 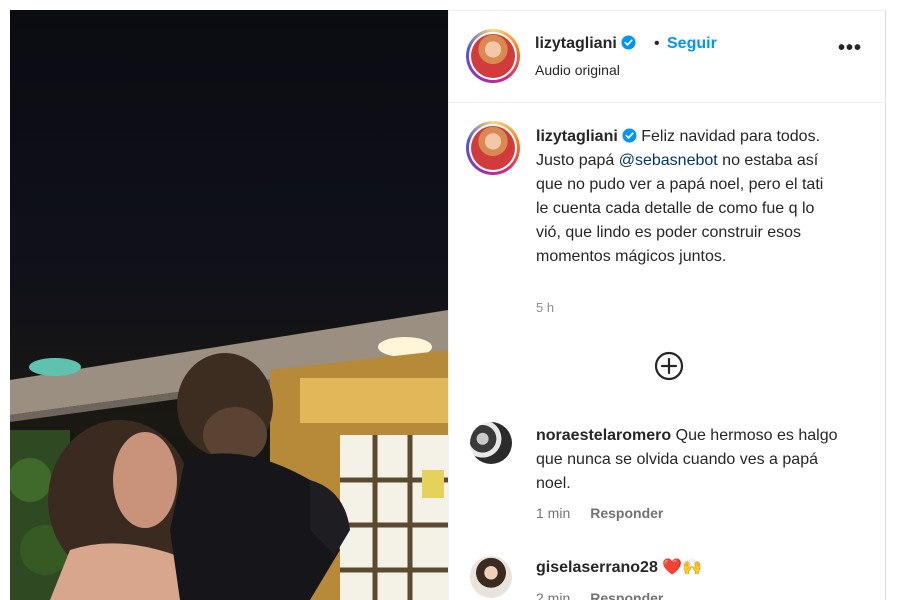 What do you see at coordinates (850, 50) in the screenshot?
I see `more-options-icon: •••` at bounding box center [850, 50].